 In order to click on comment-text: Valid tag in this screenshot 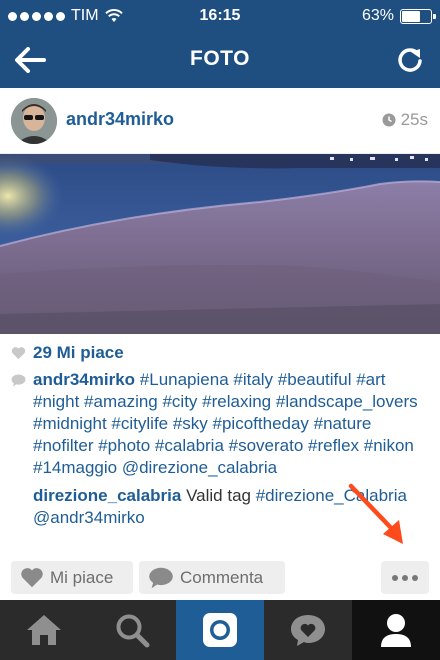, I will do `click(218, 495)`.